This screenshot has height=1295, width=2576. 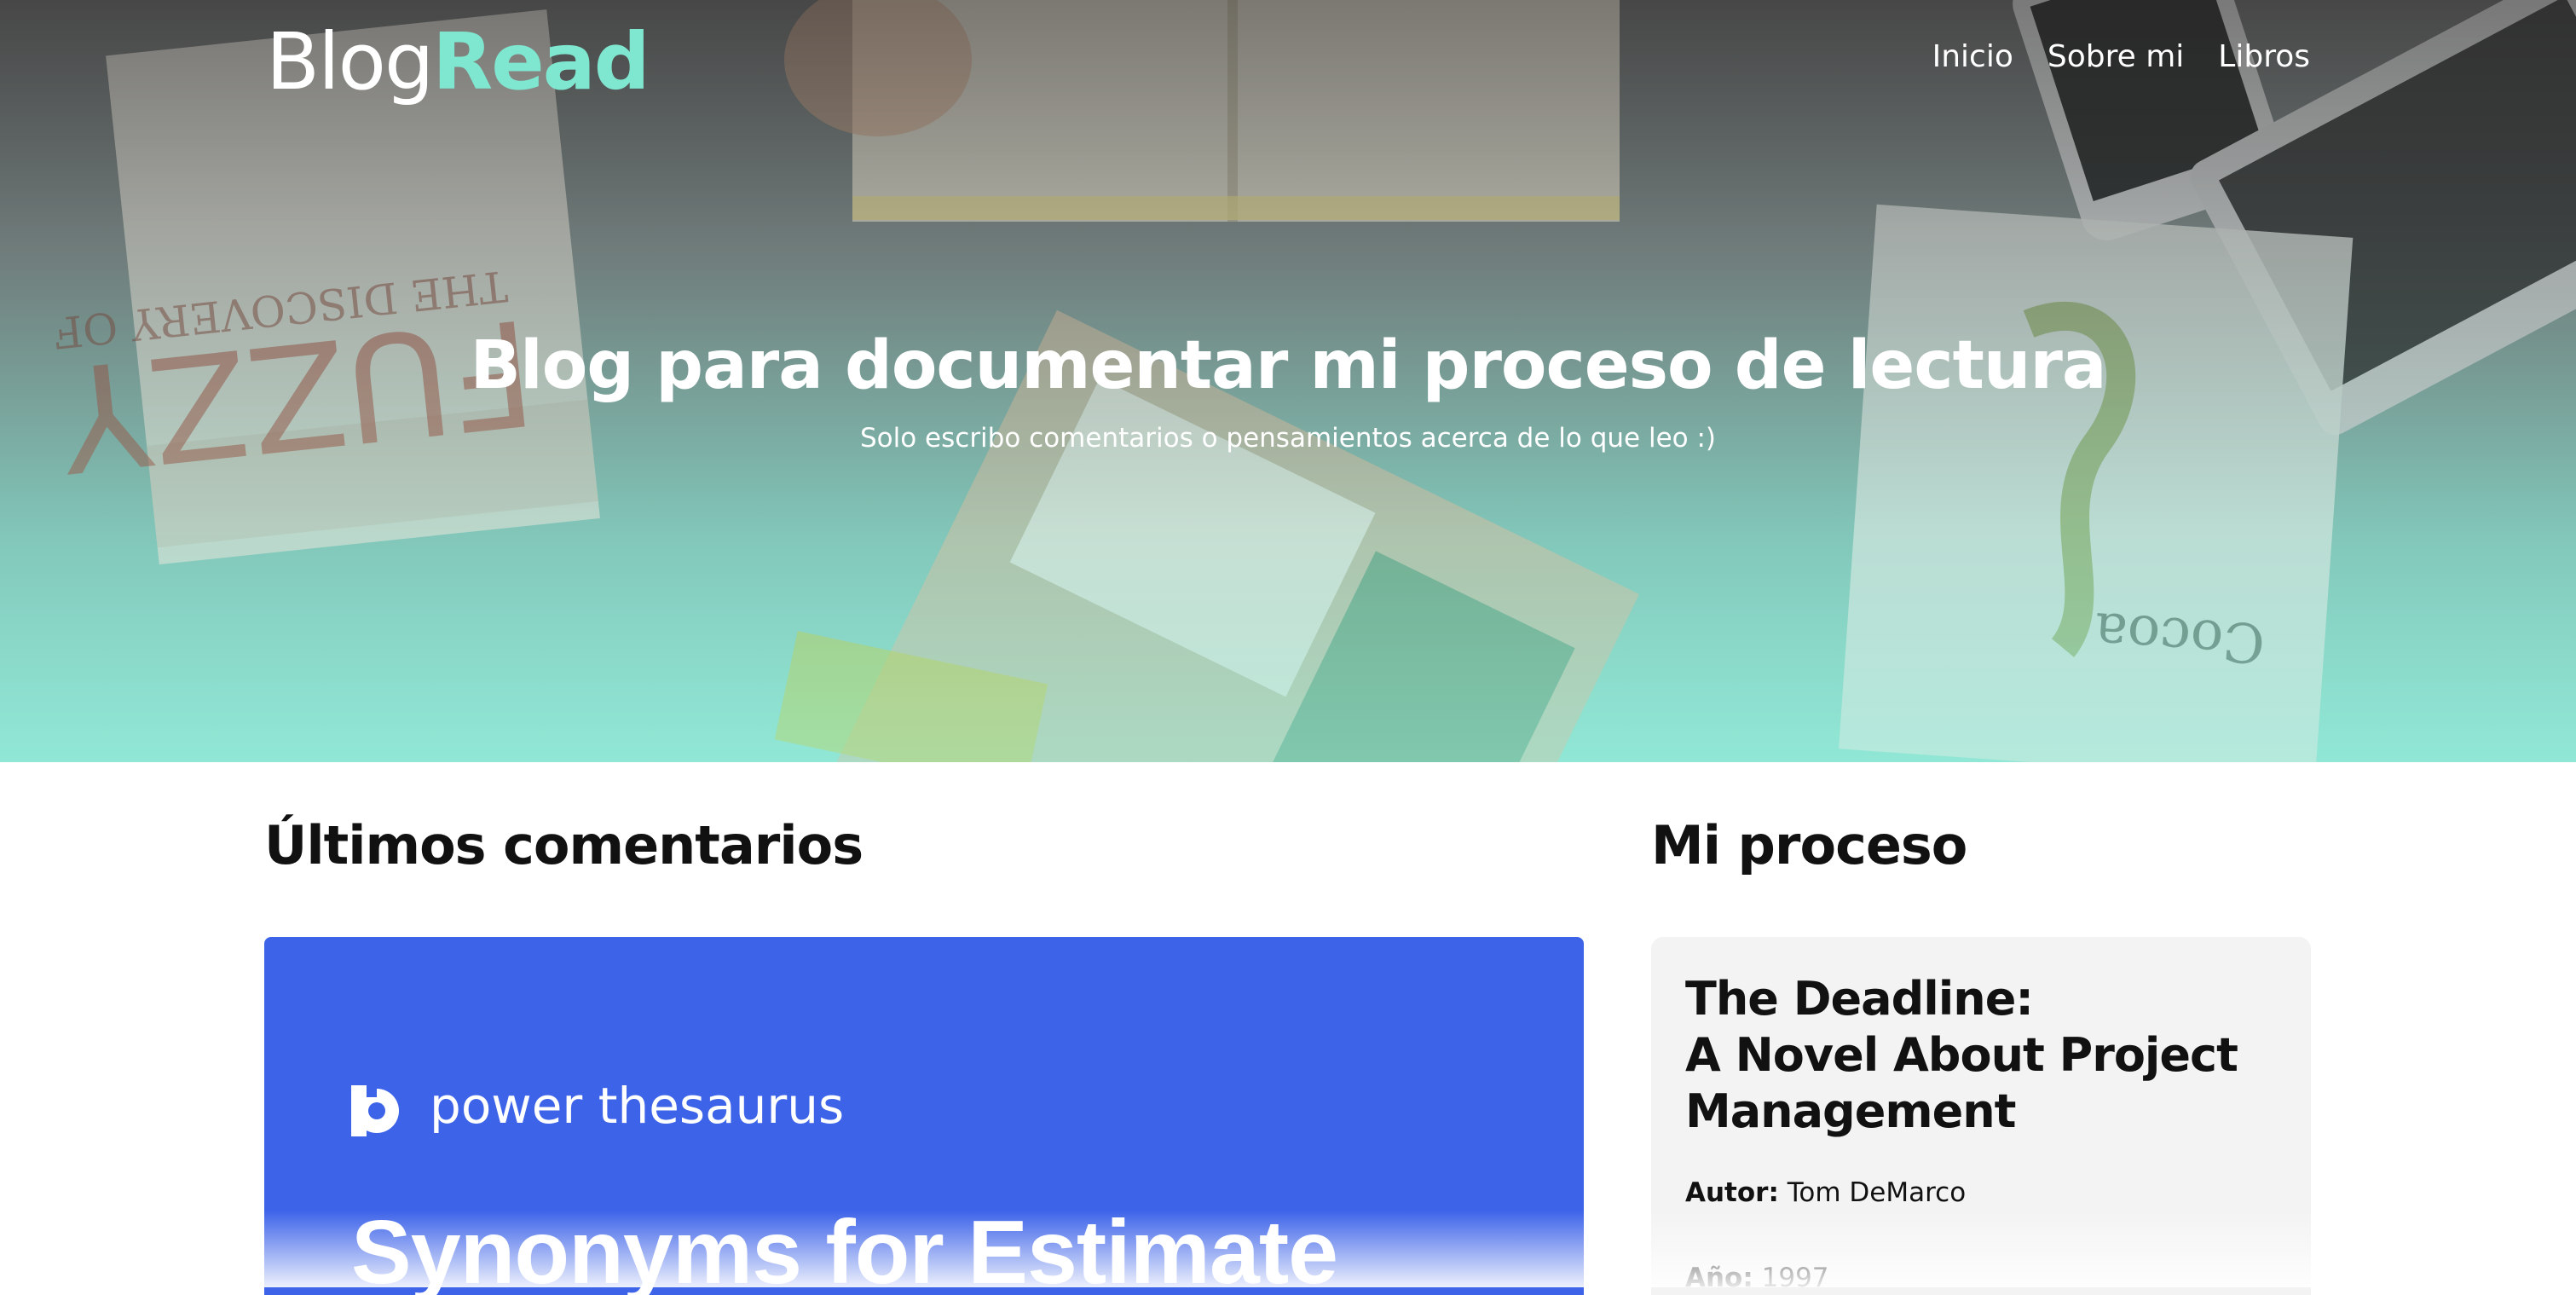 I want to click on main-nav: Inicio Sobre mi Libros, so click(x=2121, y=57).